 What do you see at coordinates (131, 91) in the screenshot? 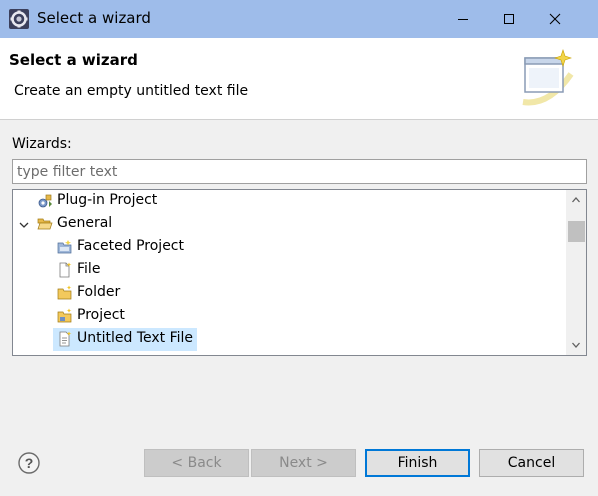
I see `header-description: Create an empty untitled text file` at bounding box center [131, 91].